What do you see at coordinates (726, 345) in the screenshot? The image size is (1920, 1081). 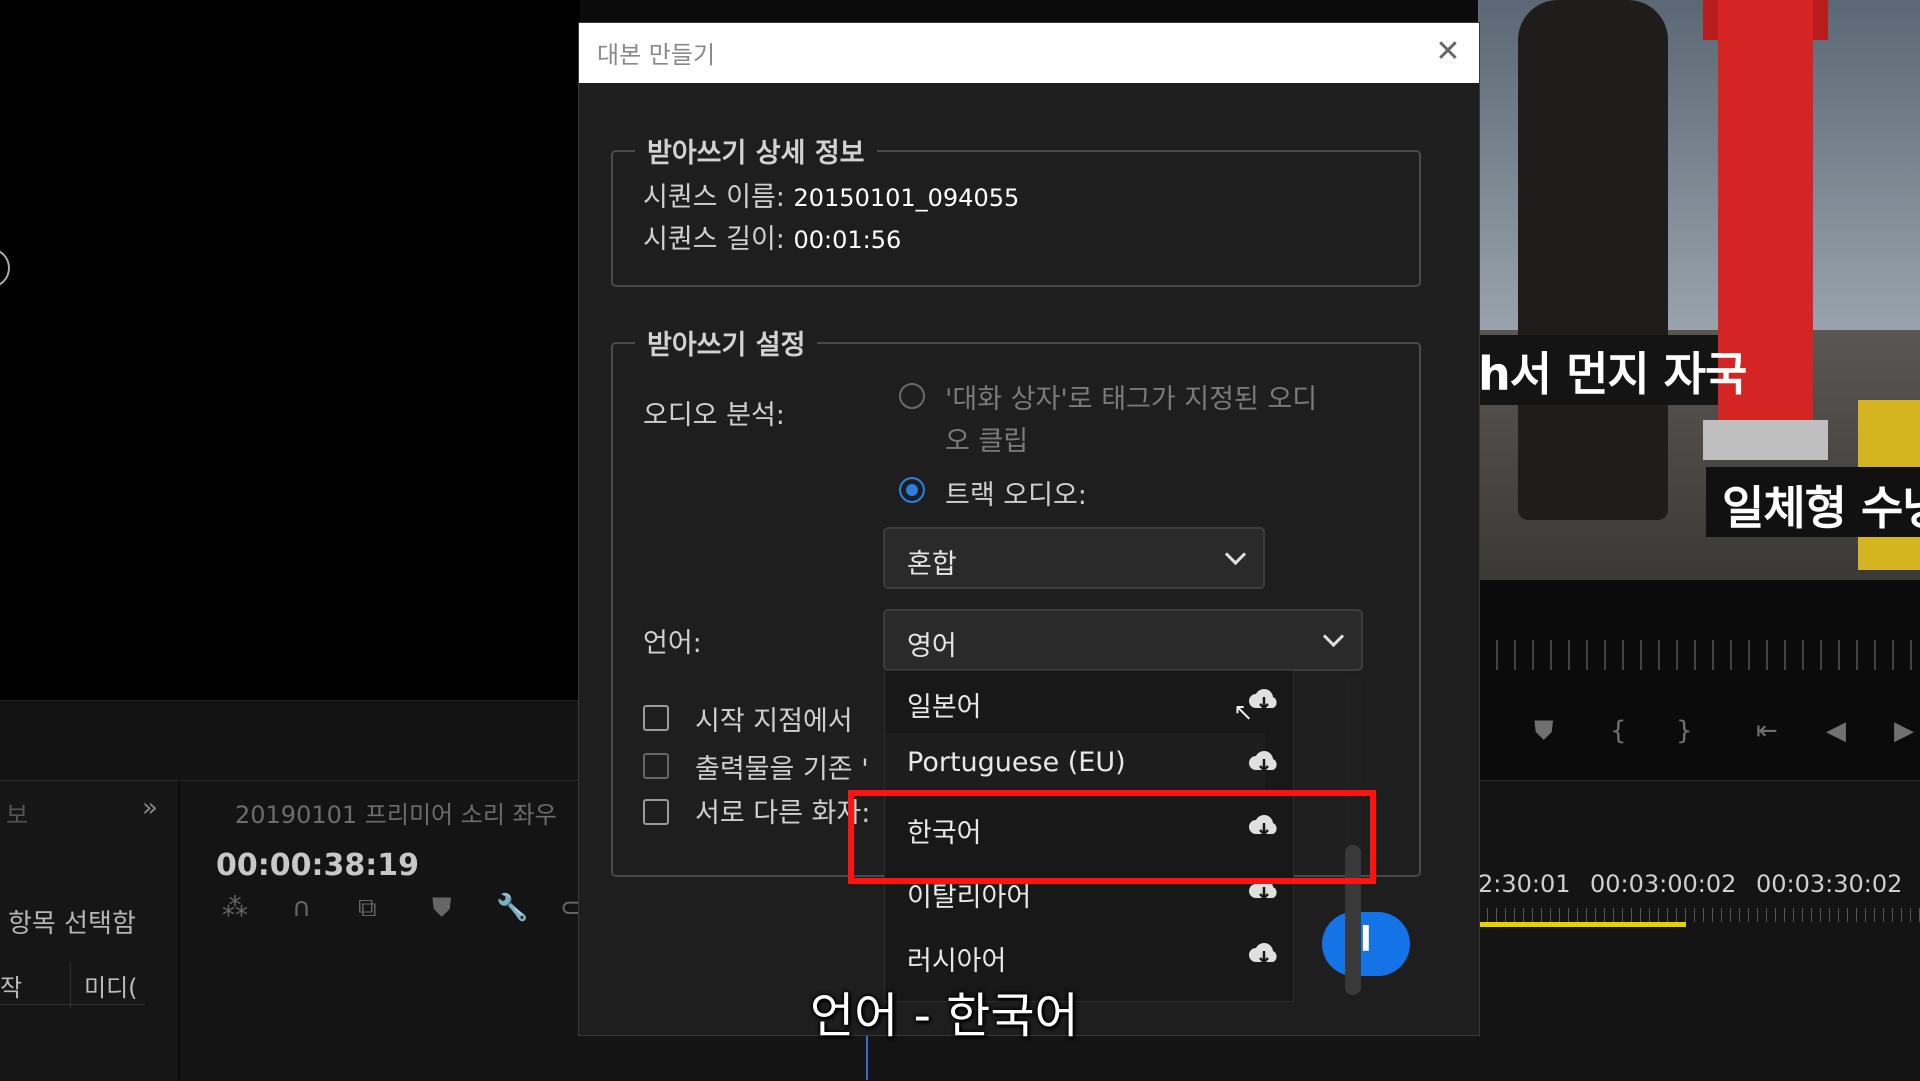 I see `transcription-settings-legend: 받아쓰기 설정` at bounding box center [726, 345].